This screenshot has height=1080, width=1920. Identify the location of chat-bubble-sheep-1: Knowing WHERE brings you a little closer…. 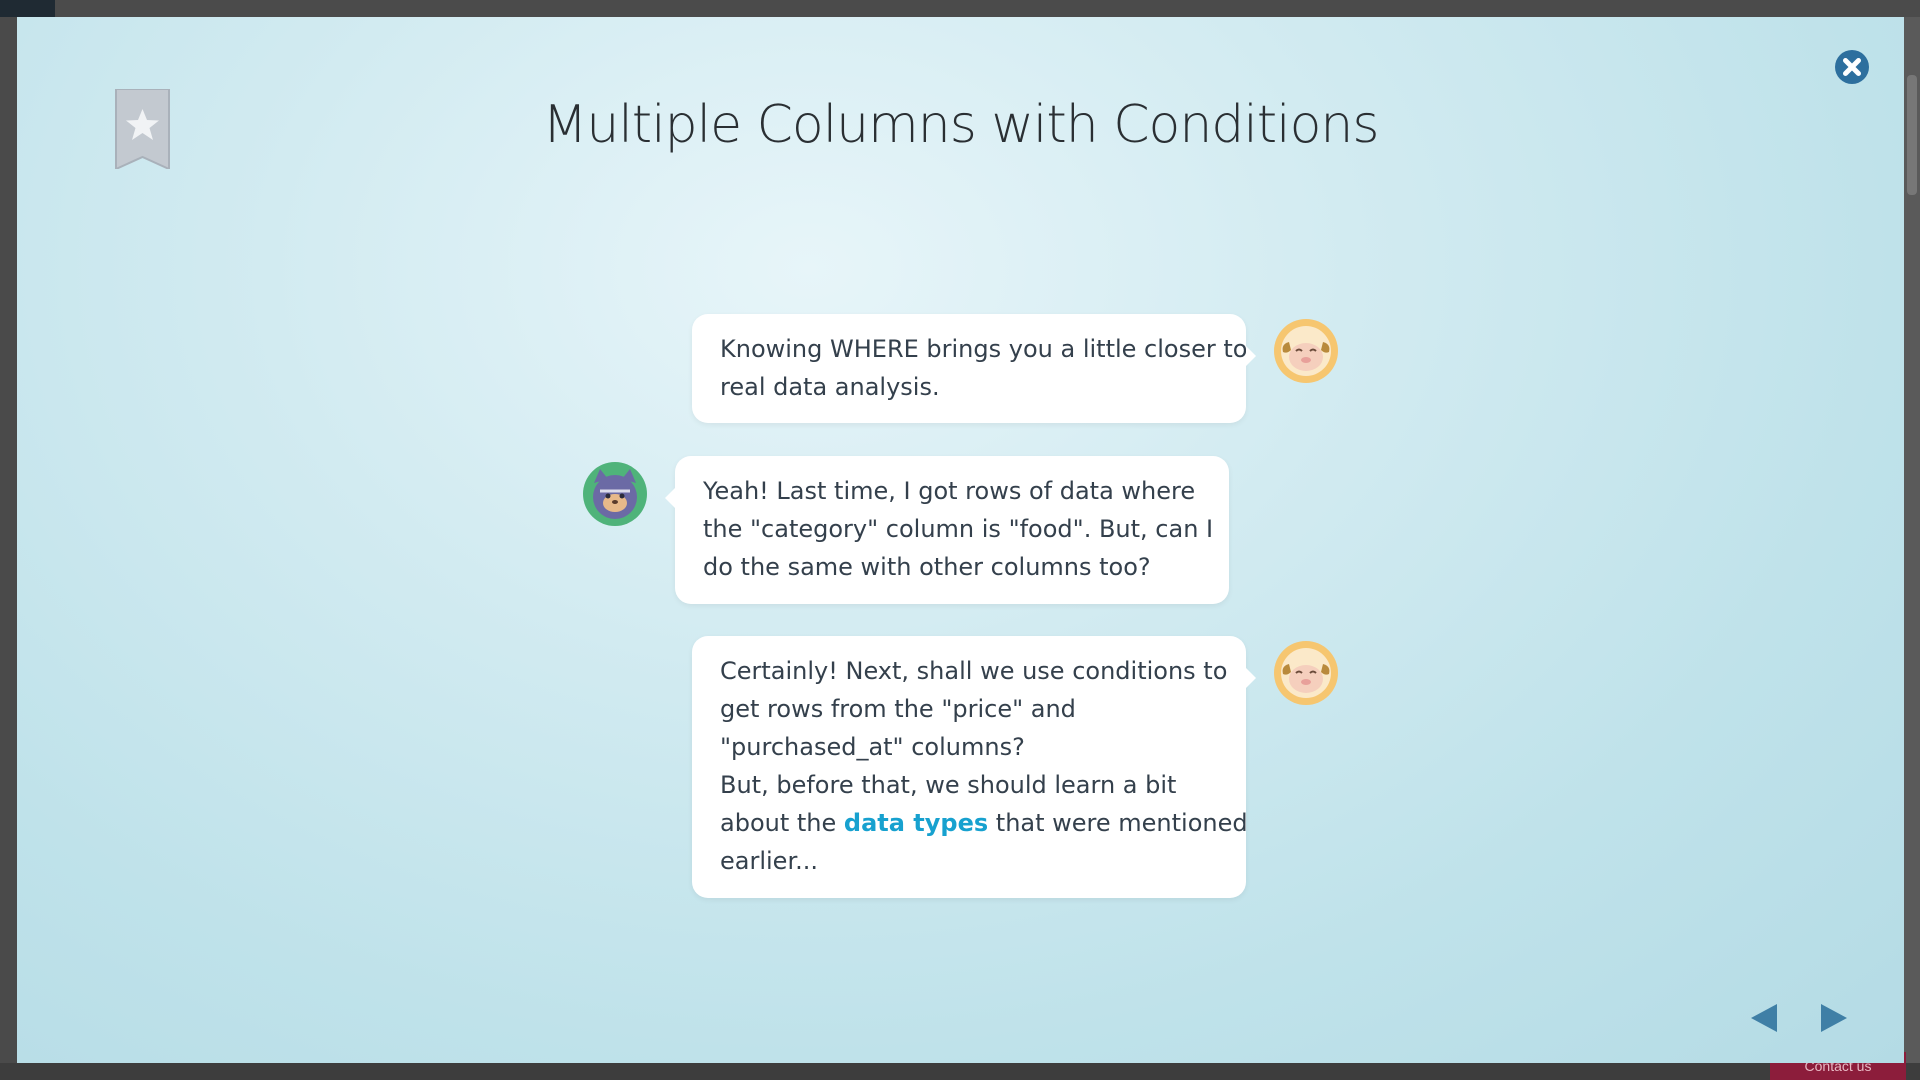
(974, 368).